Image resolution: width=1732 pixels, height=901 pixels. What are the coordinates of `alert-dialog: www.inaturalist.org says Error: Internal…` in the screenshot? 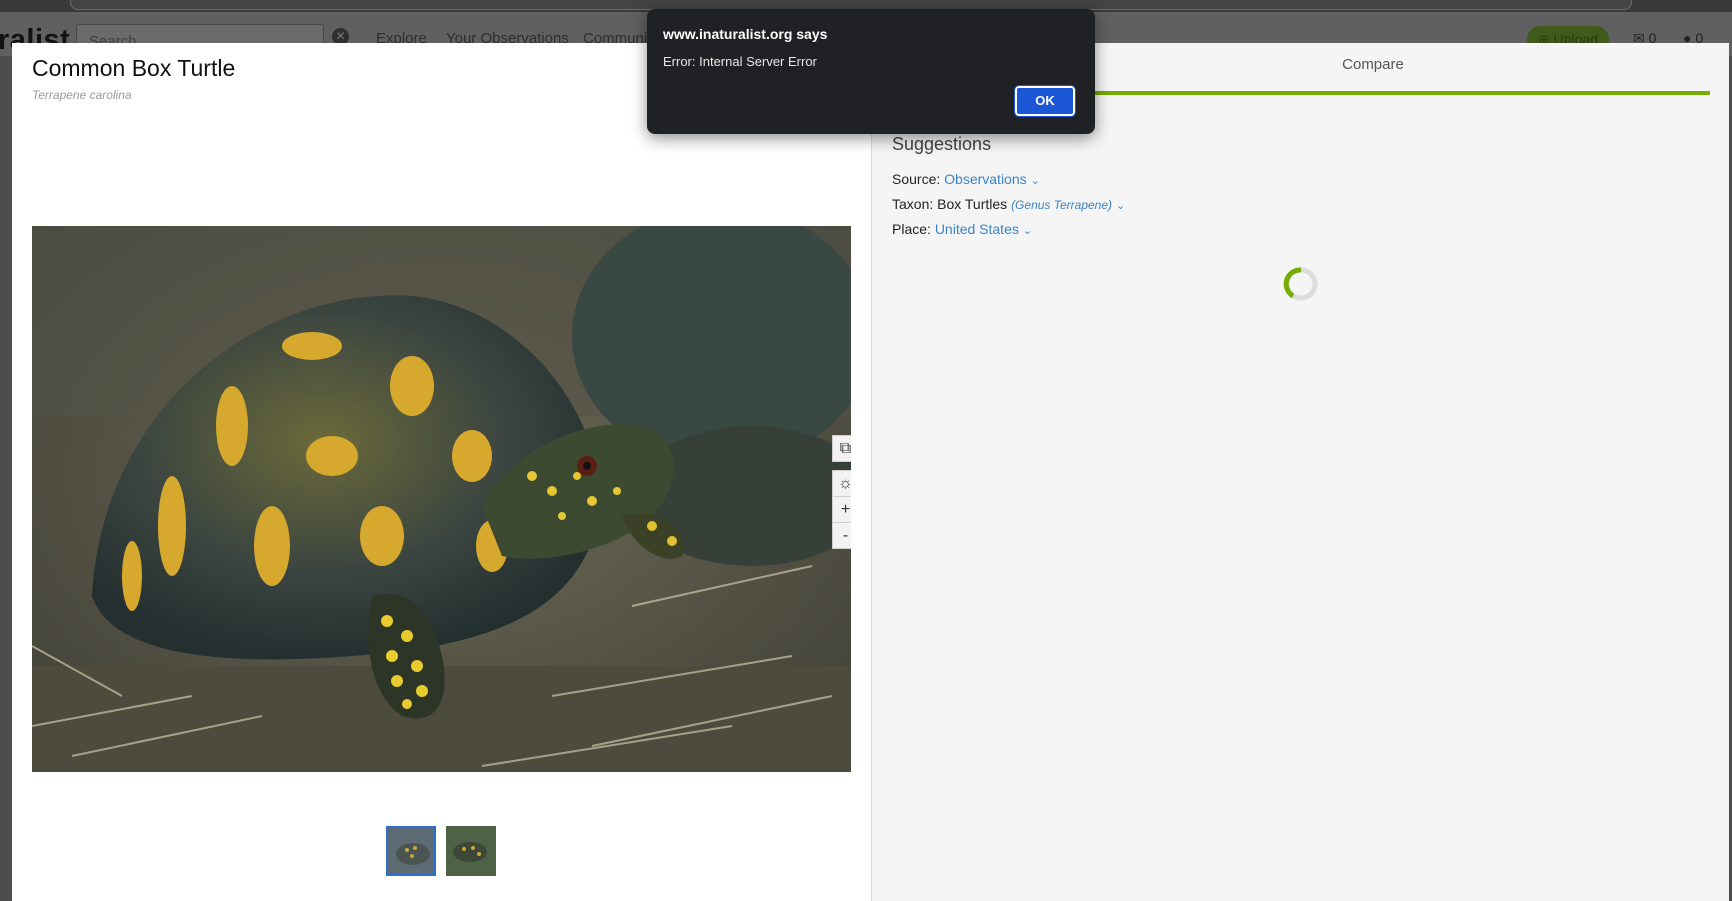 It's located at (871, 71).